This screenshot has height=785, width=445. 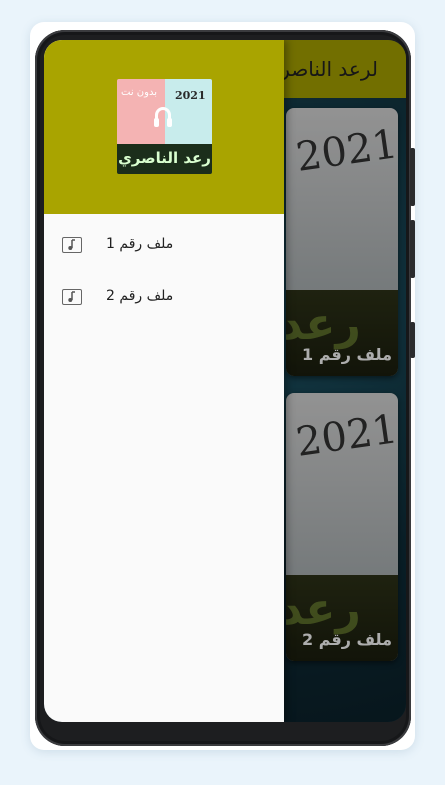 I want to click on drawer-item-label: ملف رقم 1, so click(x=140, y=244).